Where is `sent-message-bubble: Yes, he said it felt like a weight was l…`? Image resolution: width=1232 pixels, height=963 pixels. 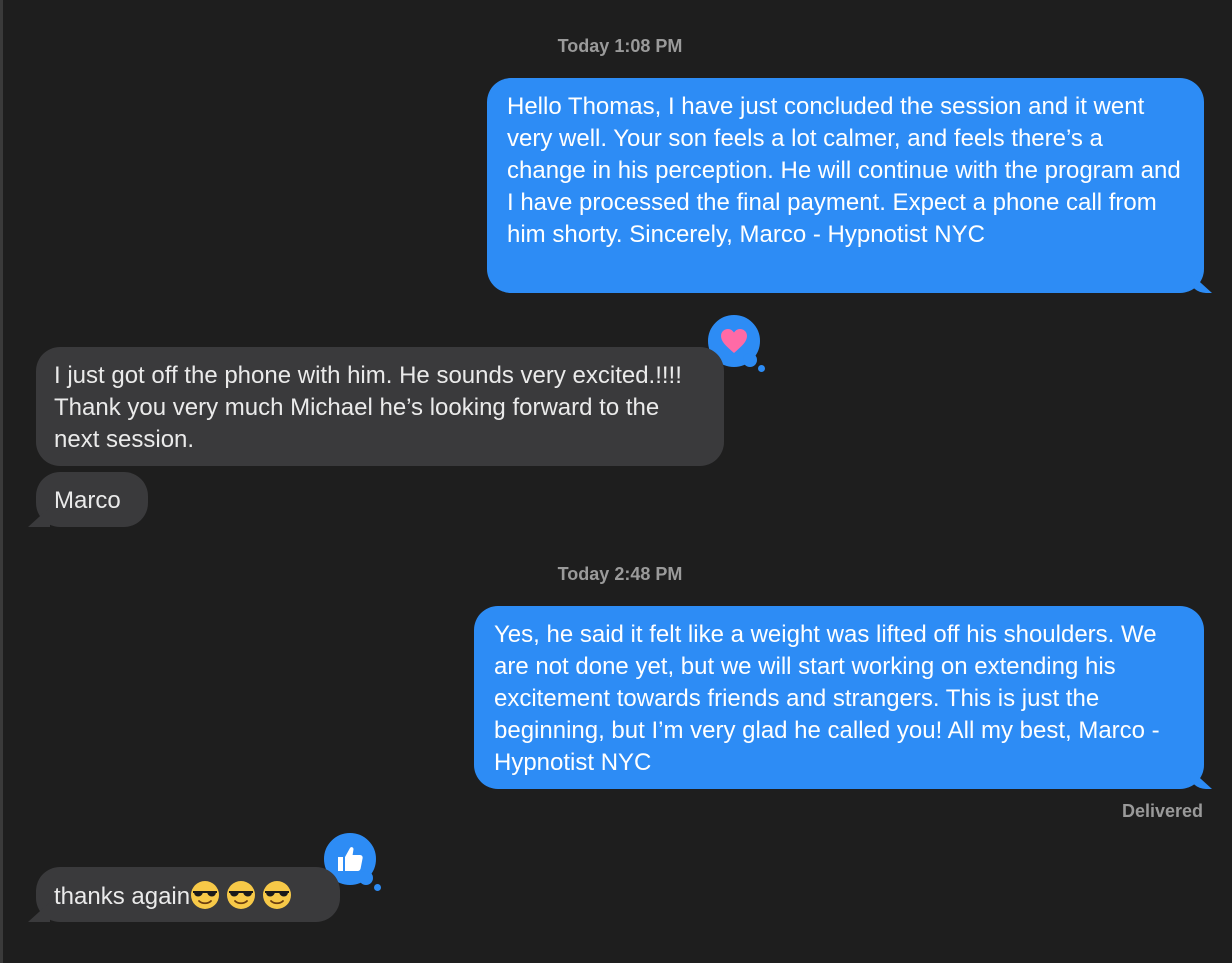 sent-message-bubble: Yes, he said it felt like a weight was l… is located at coordinates (839, 697).